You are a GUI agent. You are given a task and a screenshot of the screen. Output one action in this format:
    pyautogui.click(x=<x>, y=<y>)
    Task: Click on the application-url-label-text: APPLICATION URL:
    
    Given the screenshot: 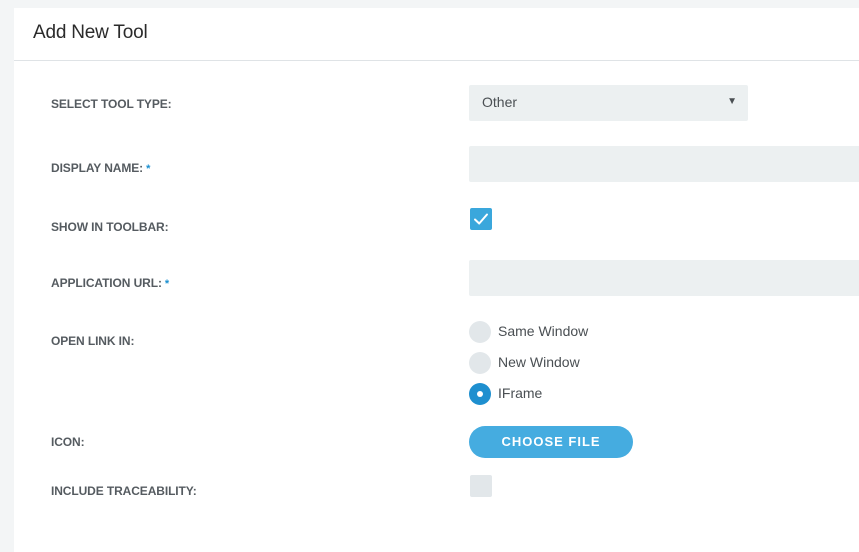 What is the action you would take?
    pyautogui.click(x=106, y=283)
    